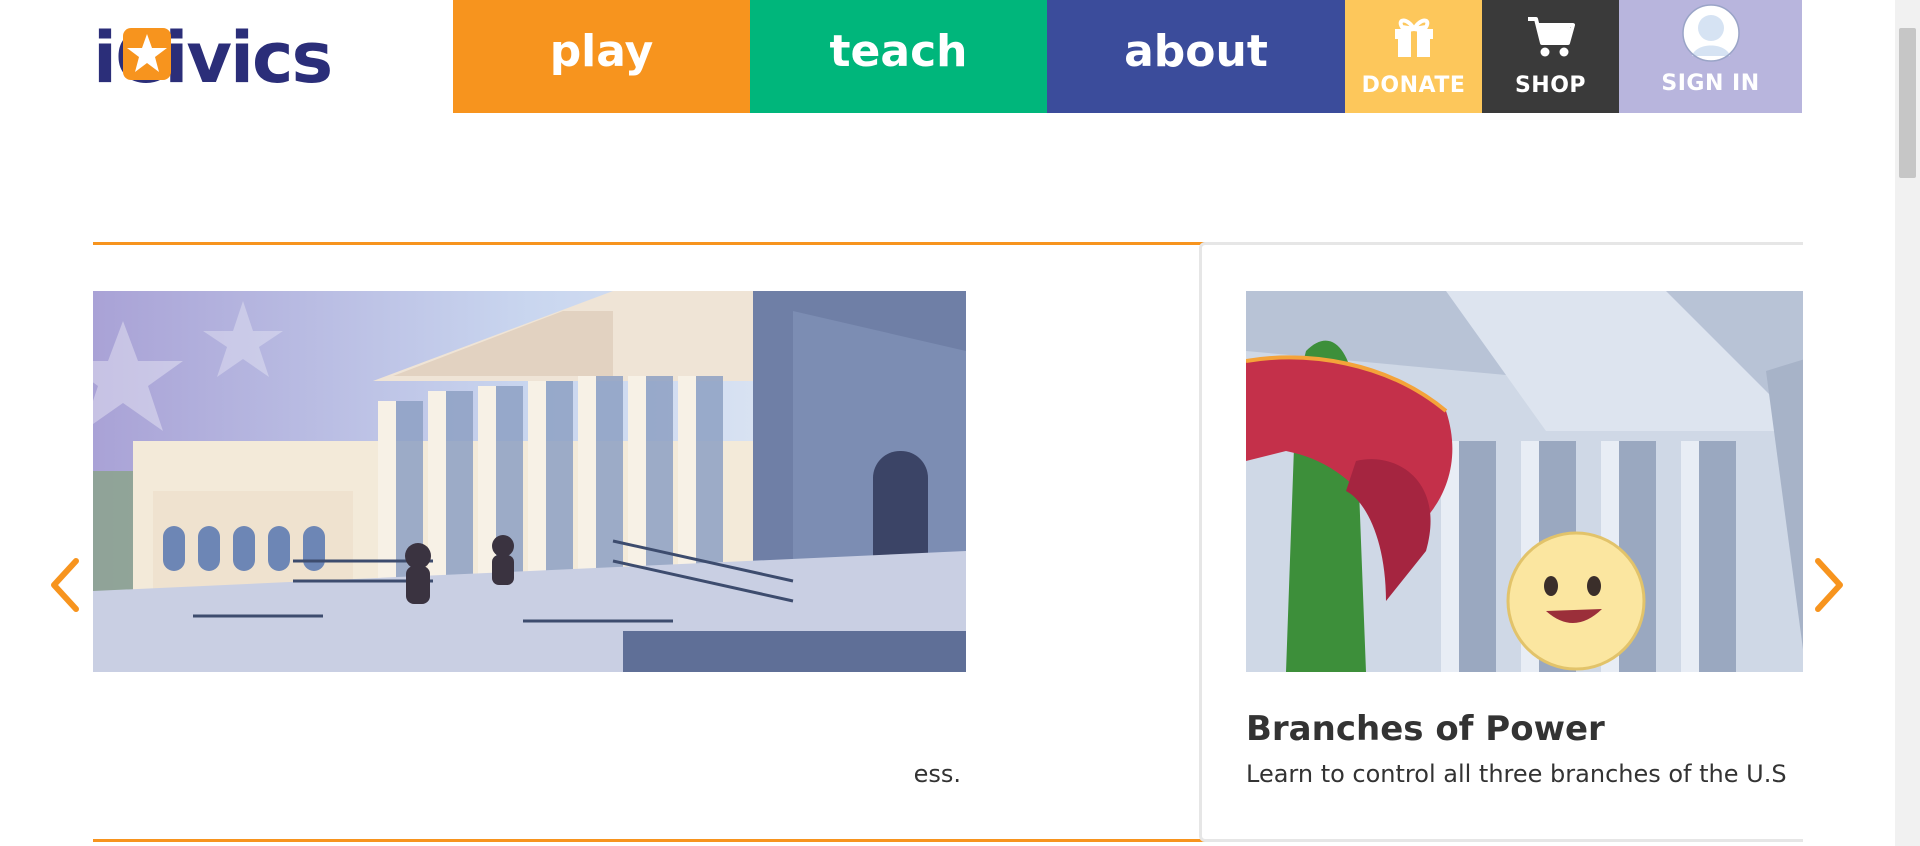 The height and width of the screenshot is (846, 1920). What do you see at coordinates (1710, 83) in the screenshot?
I see `sign-in-label: SIGN IN` at bounding box center [1710, 83].